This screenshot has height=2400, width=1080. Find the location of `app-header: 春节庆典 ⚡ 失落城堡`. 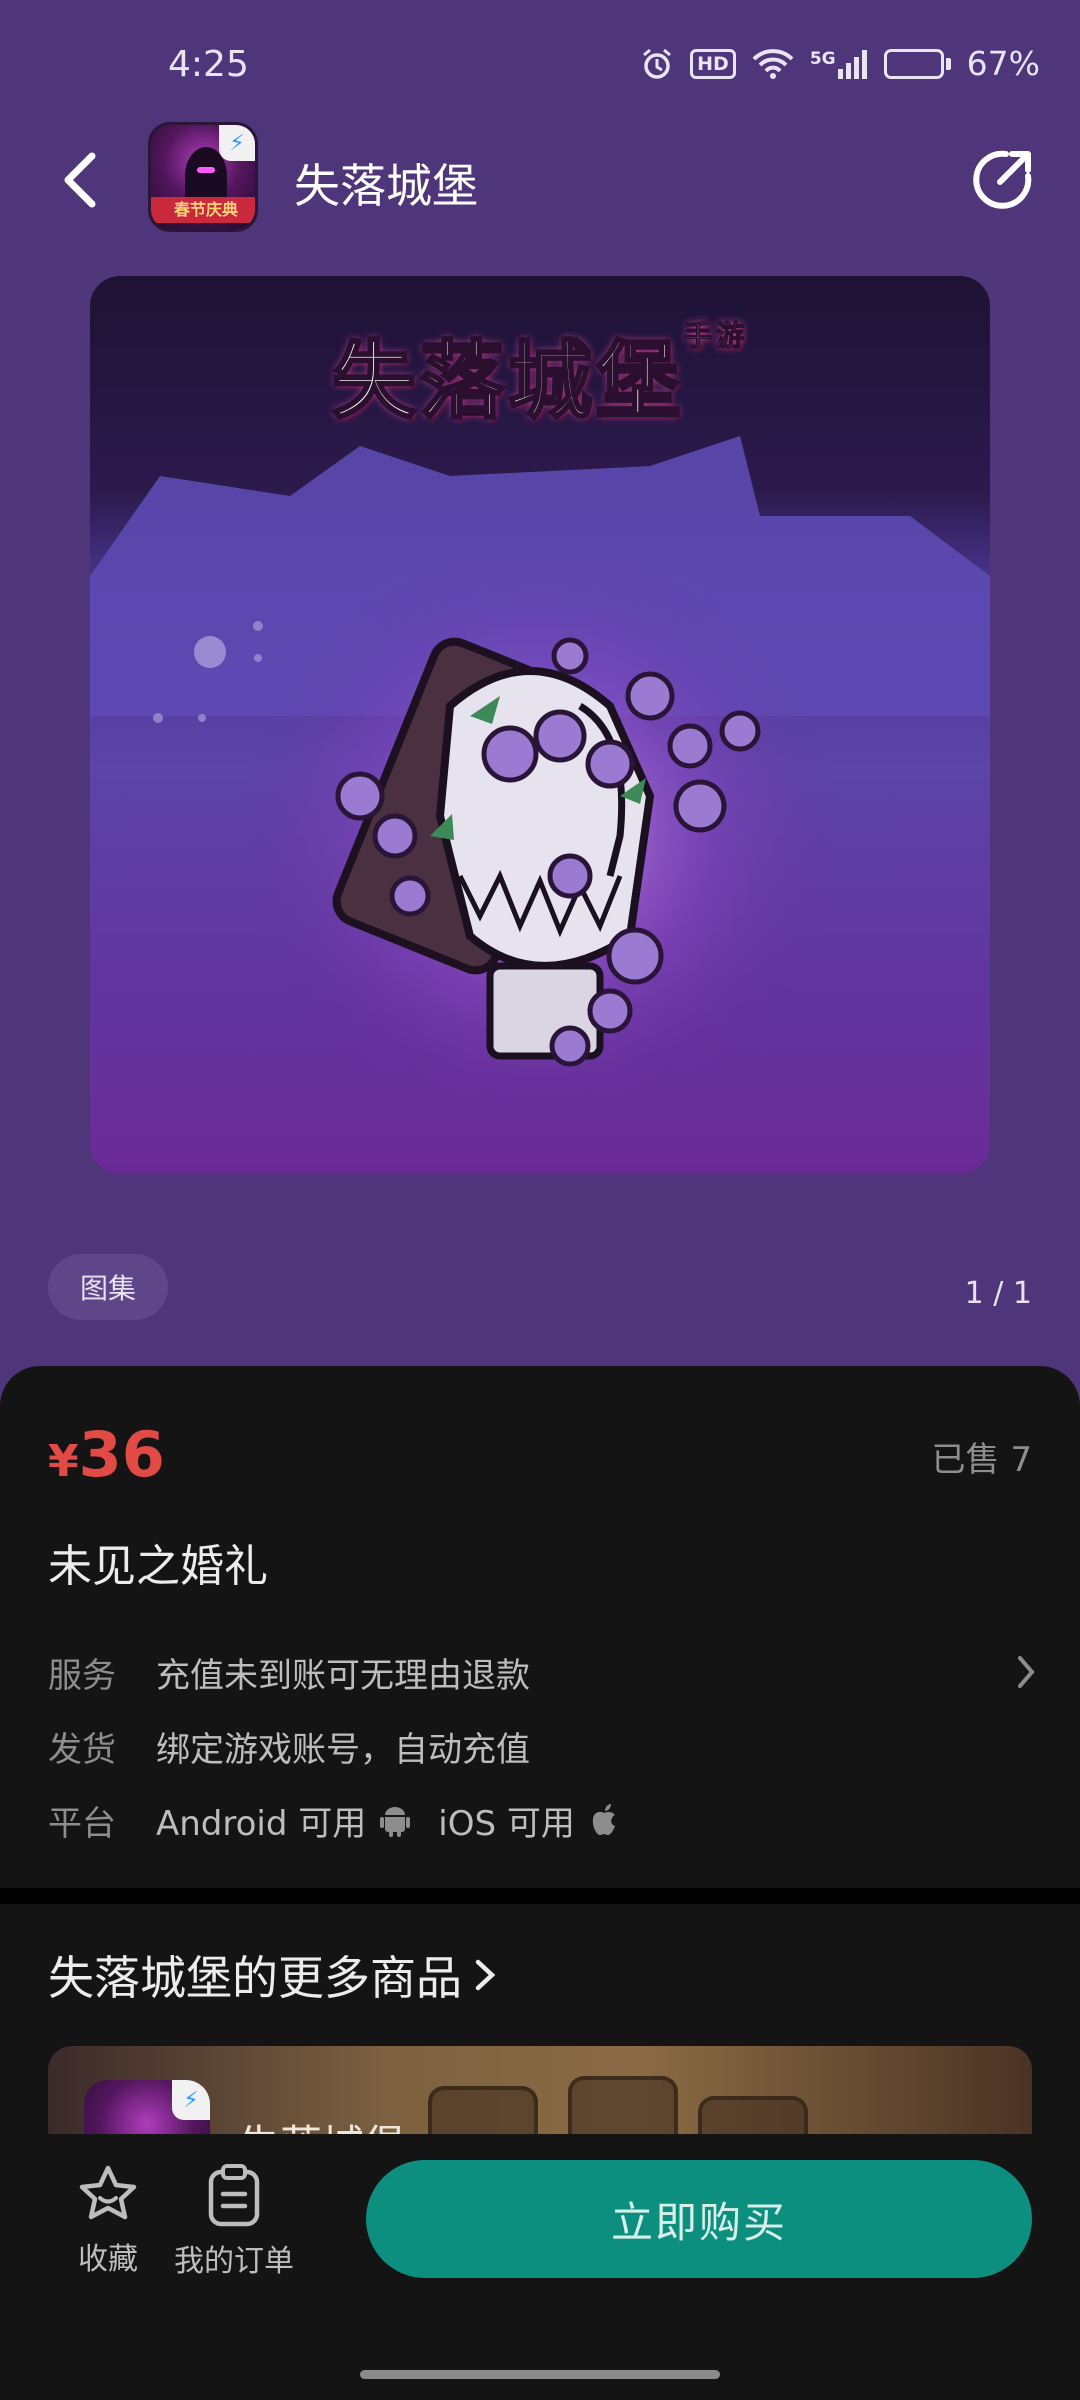

app-header: 春节庆典 ⚡ 失落城堡 is located at coordinates (540, 180).